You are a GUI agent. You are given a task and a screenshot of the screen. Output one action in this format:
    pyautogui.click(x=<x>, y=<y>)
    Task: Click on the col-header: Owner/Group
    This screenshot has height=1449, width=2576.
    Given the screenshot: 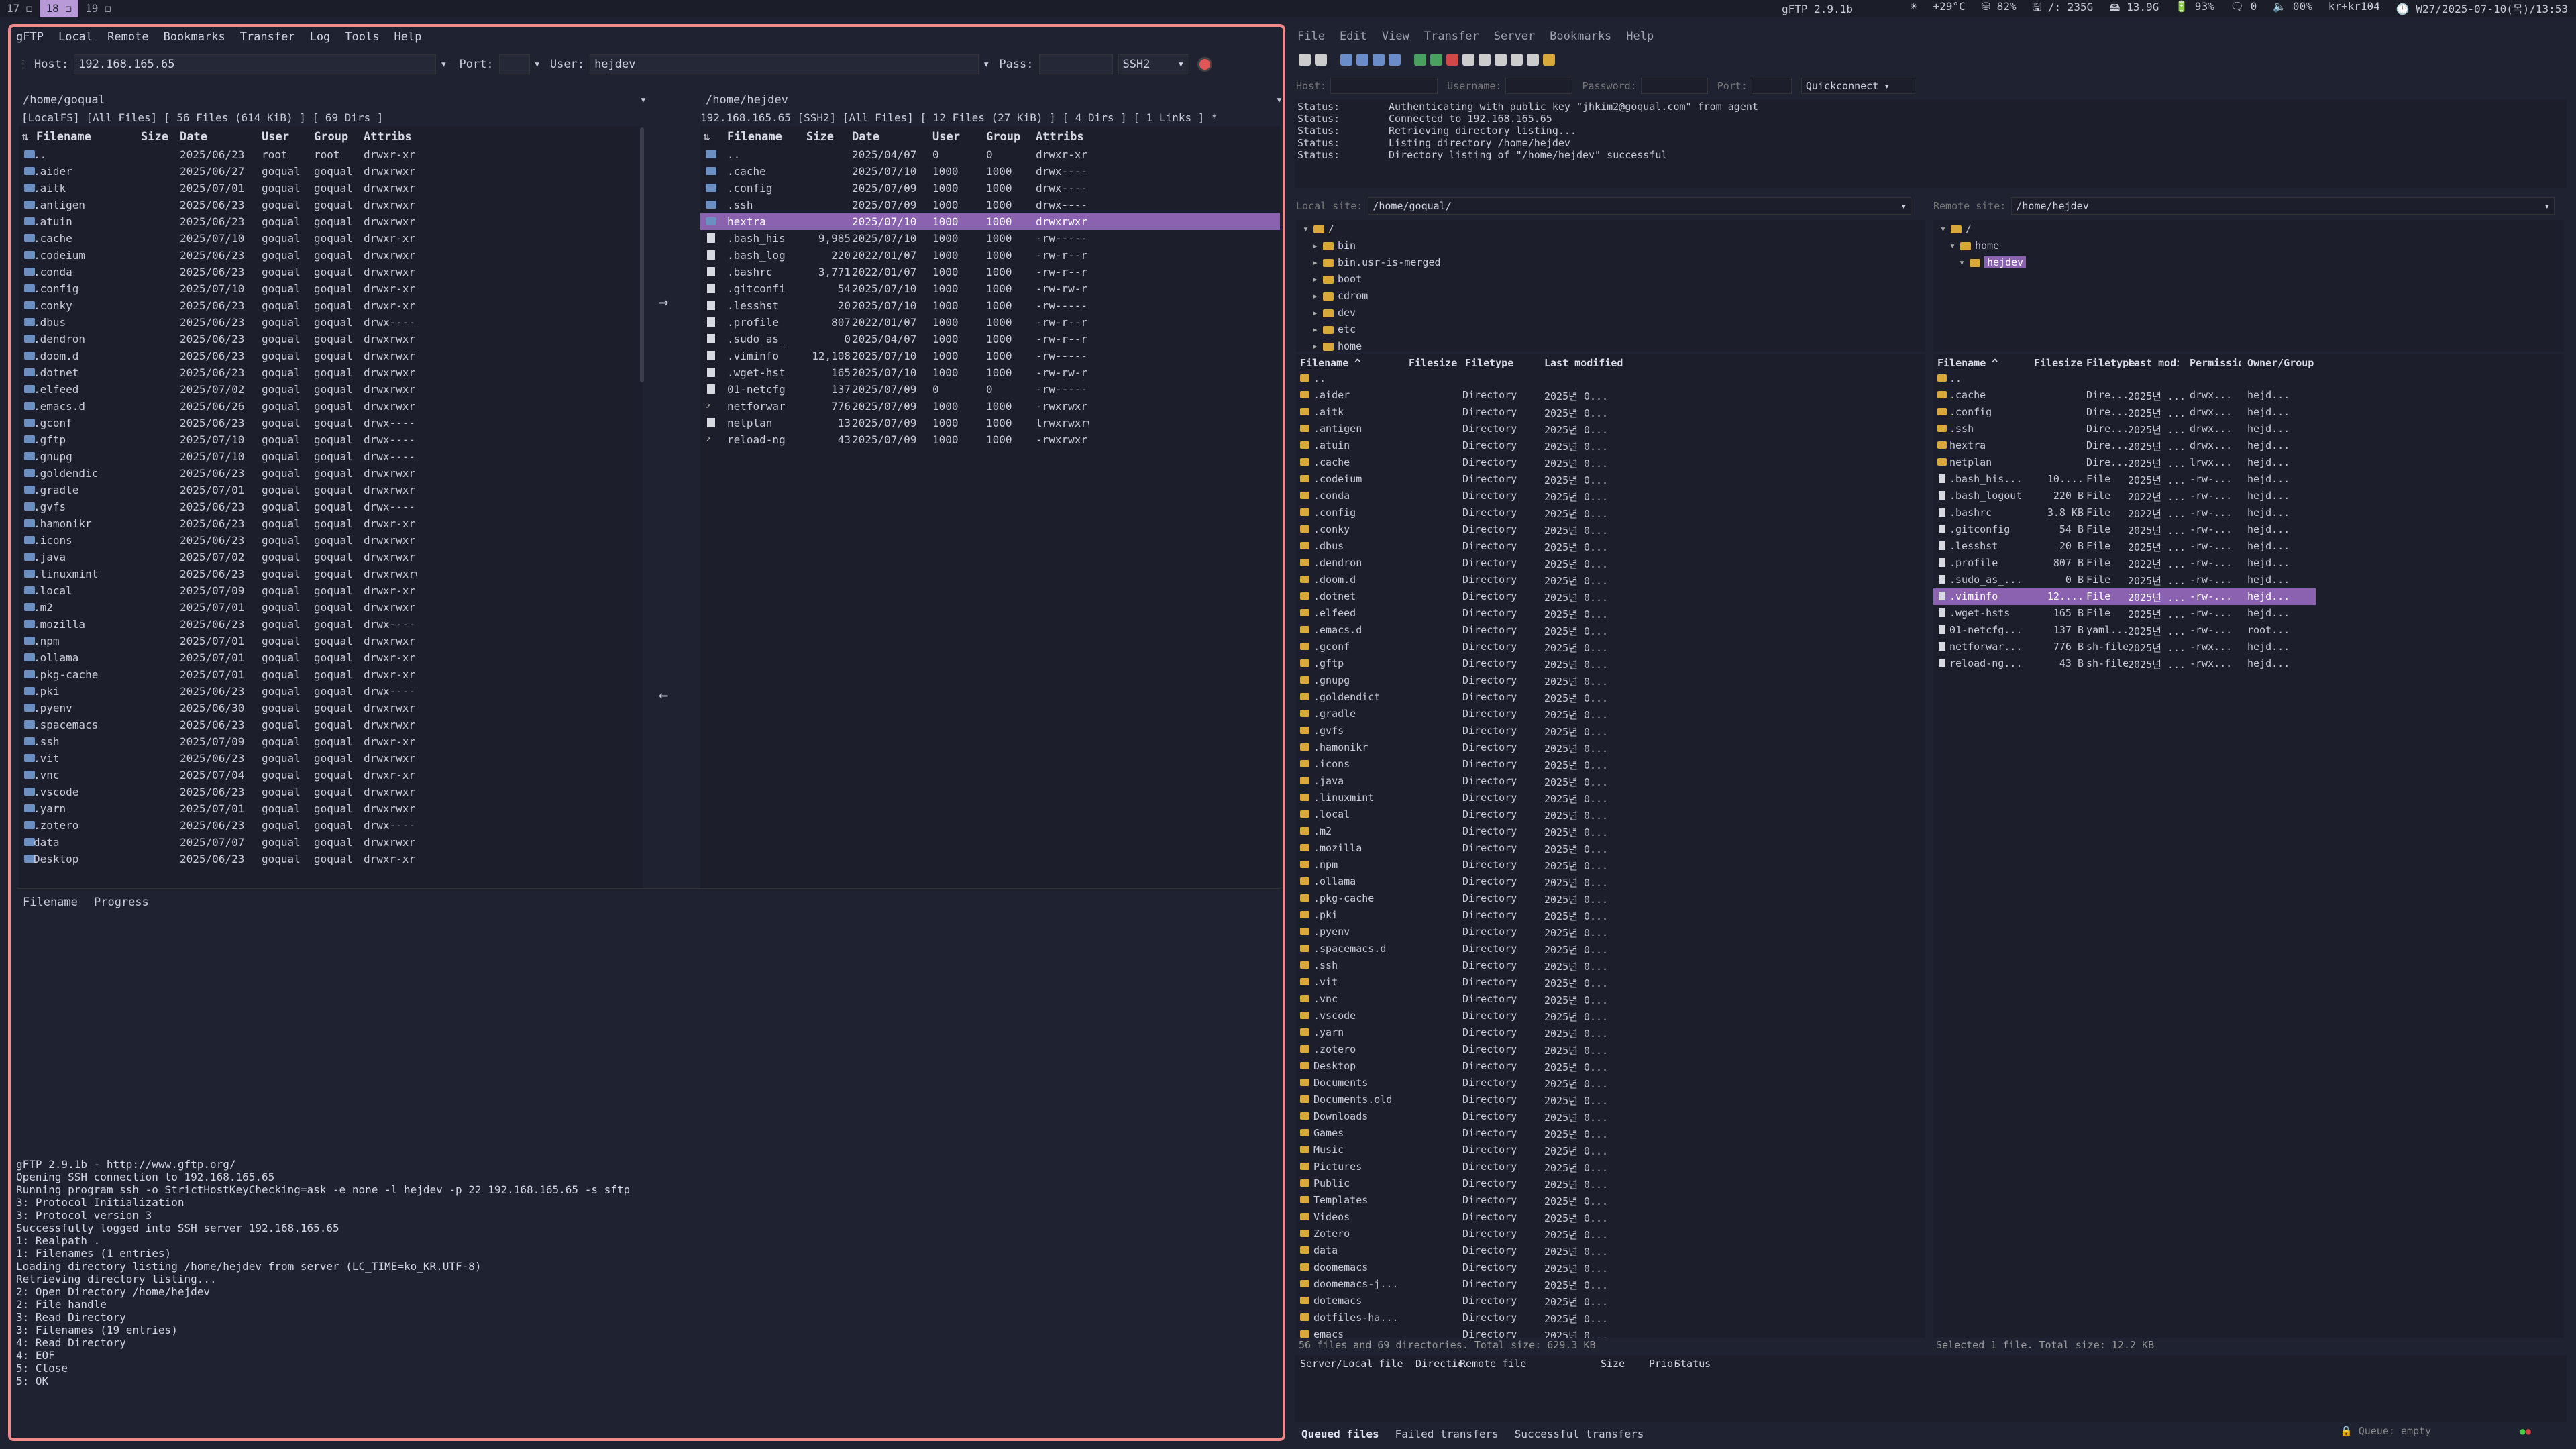 What is the action you would take?
    pyautogui.click(x=2287, y=363)
    